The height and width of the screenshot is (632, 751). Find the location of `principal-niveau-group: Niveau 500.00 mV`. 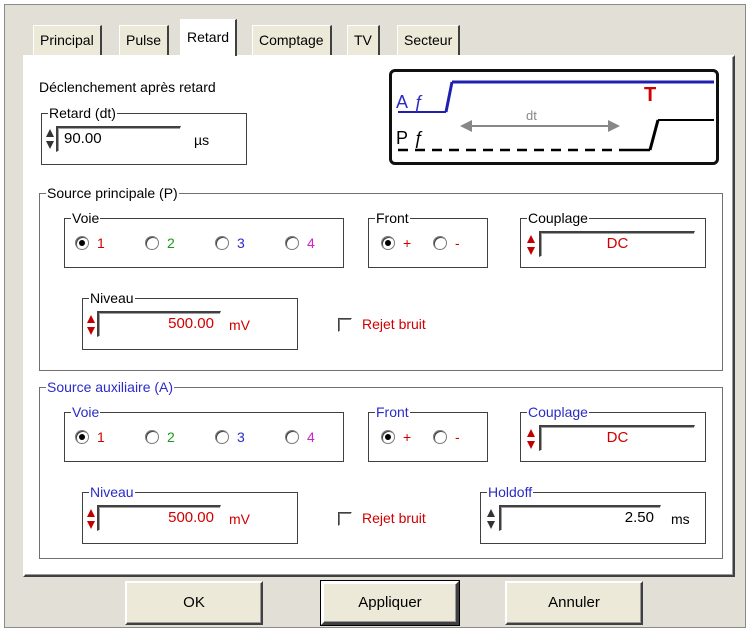

principal-niveau-group: Niveau 500.00 mV is located at coordinates (190, 319).